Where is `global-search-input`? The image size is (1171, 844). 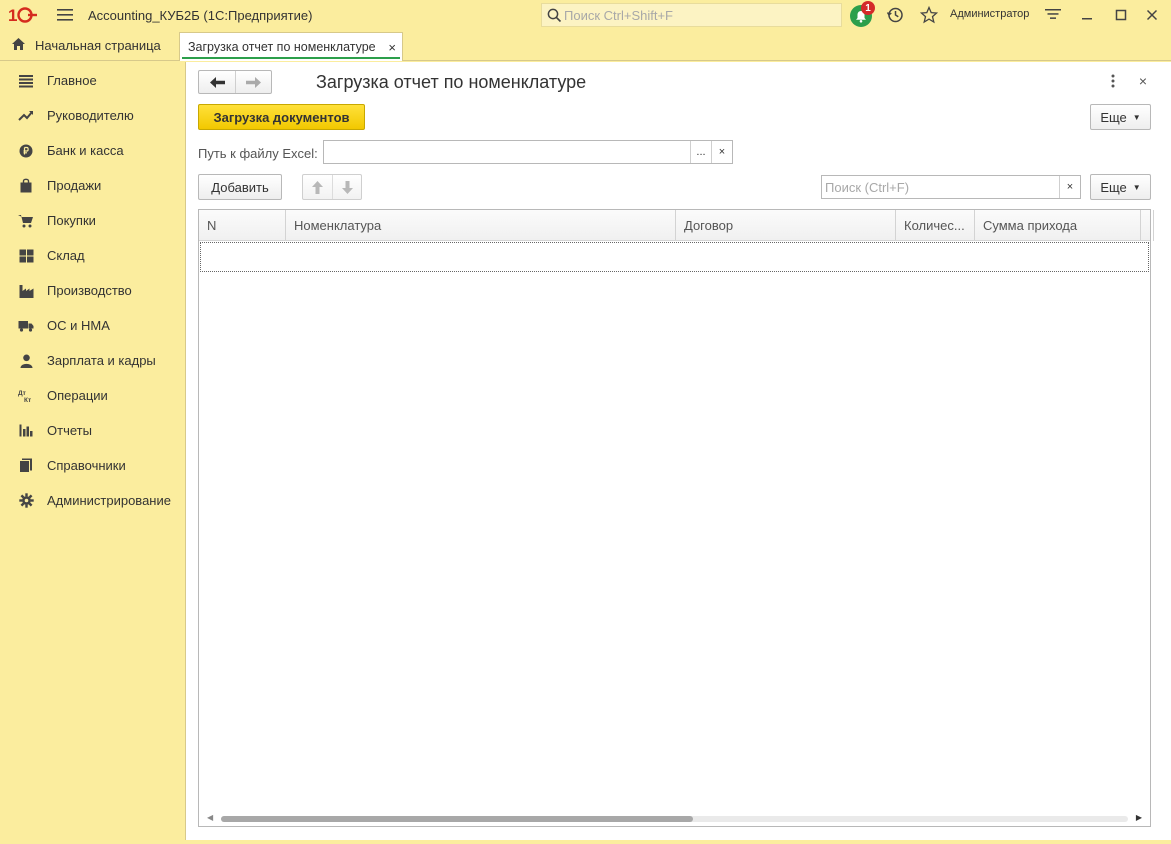 global-search-input is located at coordinates (694, 15).